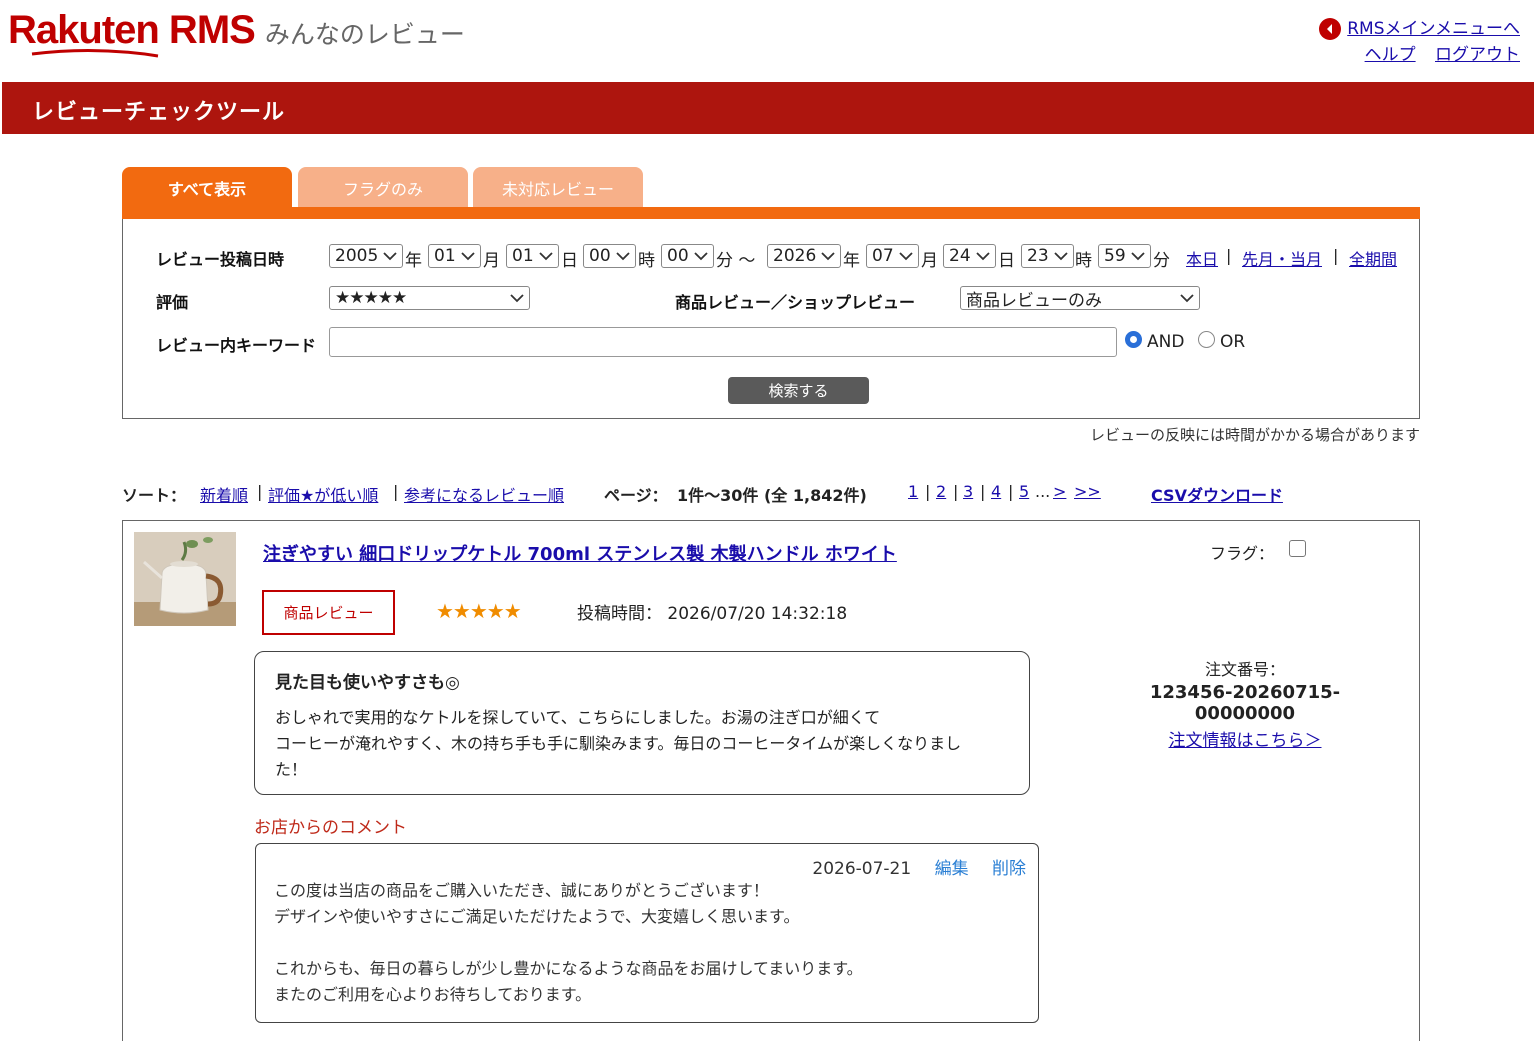 The width and height of the screenshot is (1534, 1041). I want to click on tab-unhandled-reviews: 未対応レビュー, so click(558, 188).